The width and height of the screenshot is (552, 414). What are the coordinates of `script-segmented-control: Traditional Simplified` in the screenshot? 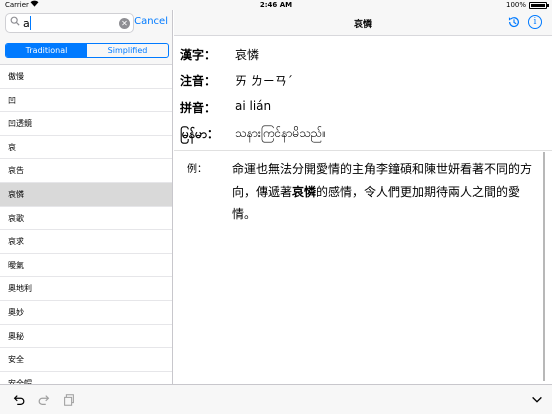 It's located at (87, 50).